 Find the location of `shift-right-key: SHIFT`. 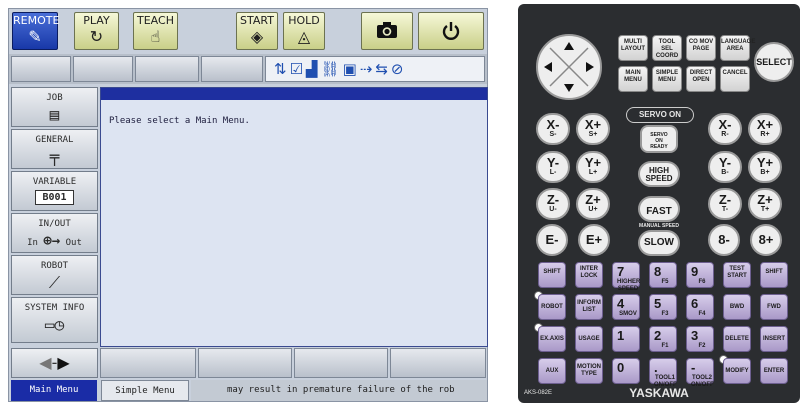

shift-right-key: SHIFT is located at coordinates (774, 275).